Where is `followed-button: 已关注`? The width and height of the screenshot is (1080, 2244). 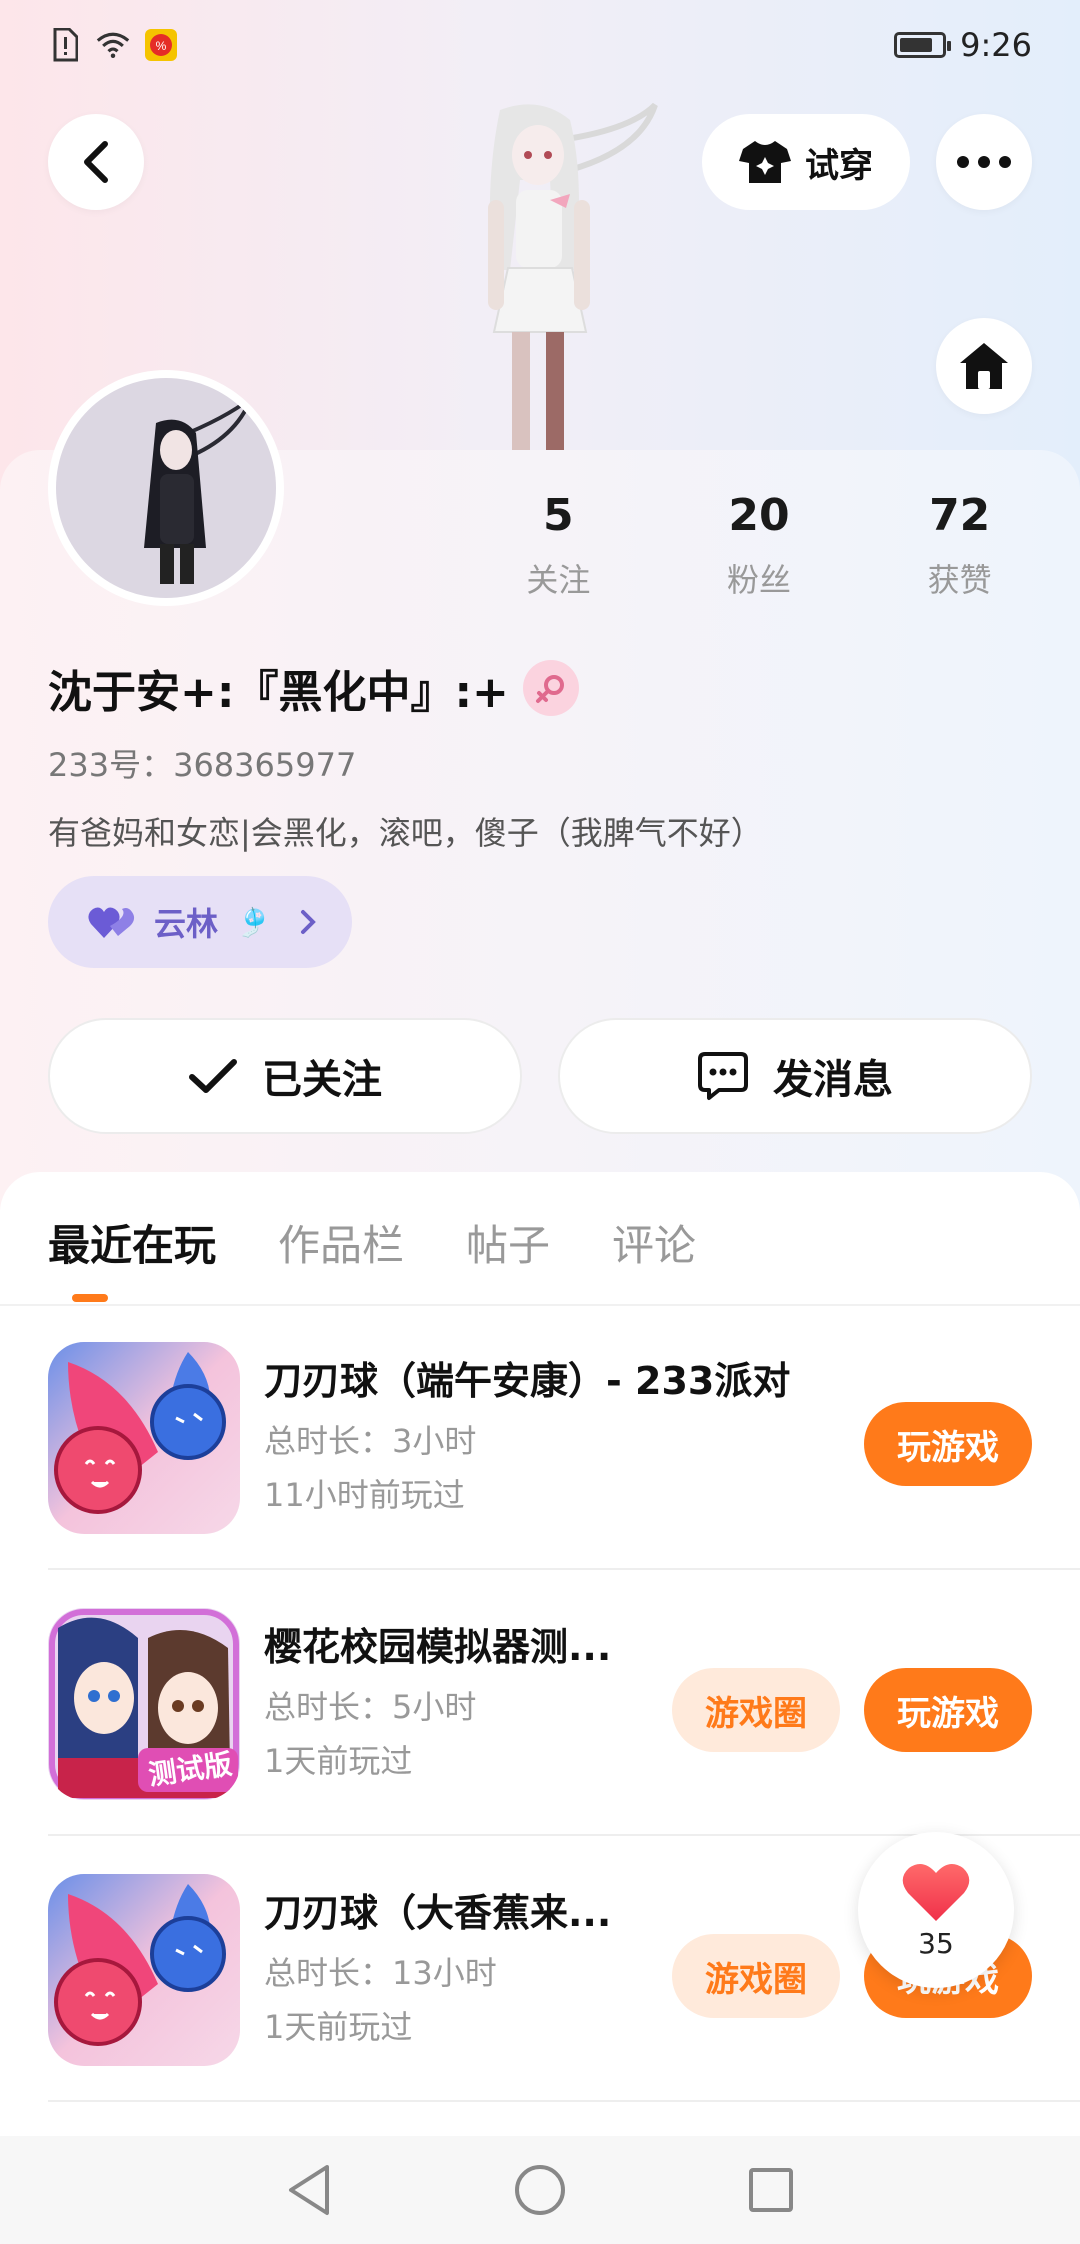
followed-button: 已关注 is located at coordinates (285, 1076).